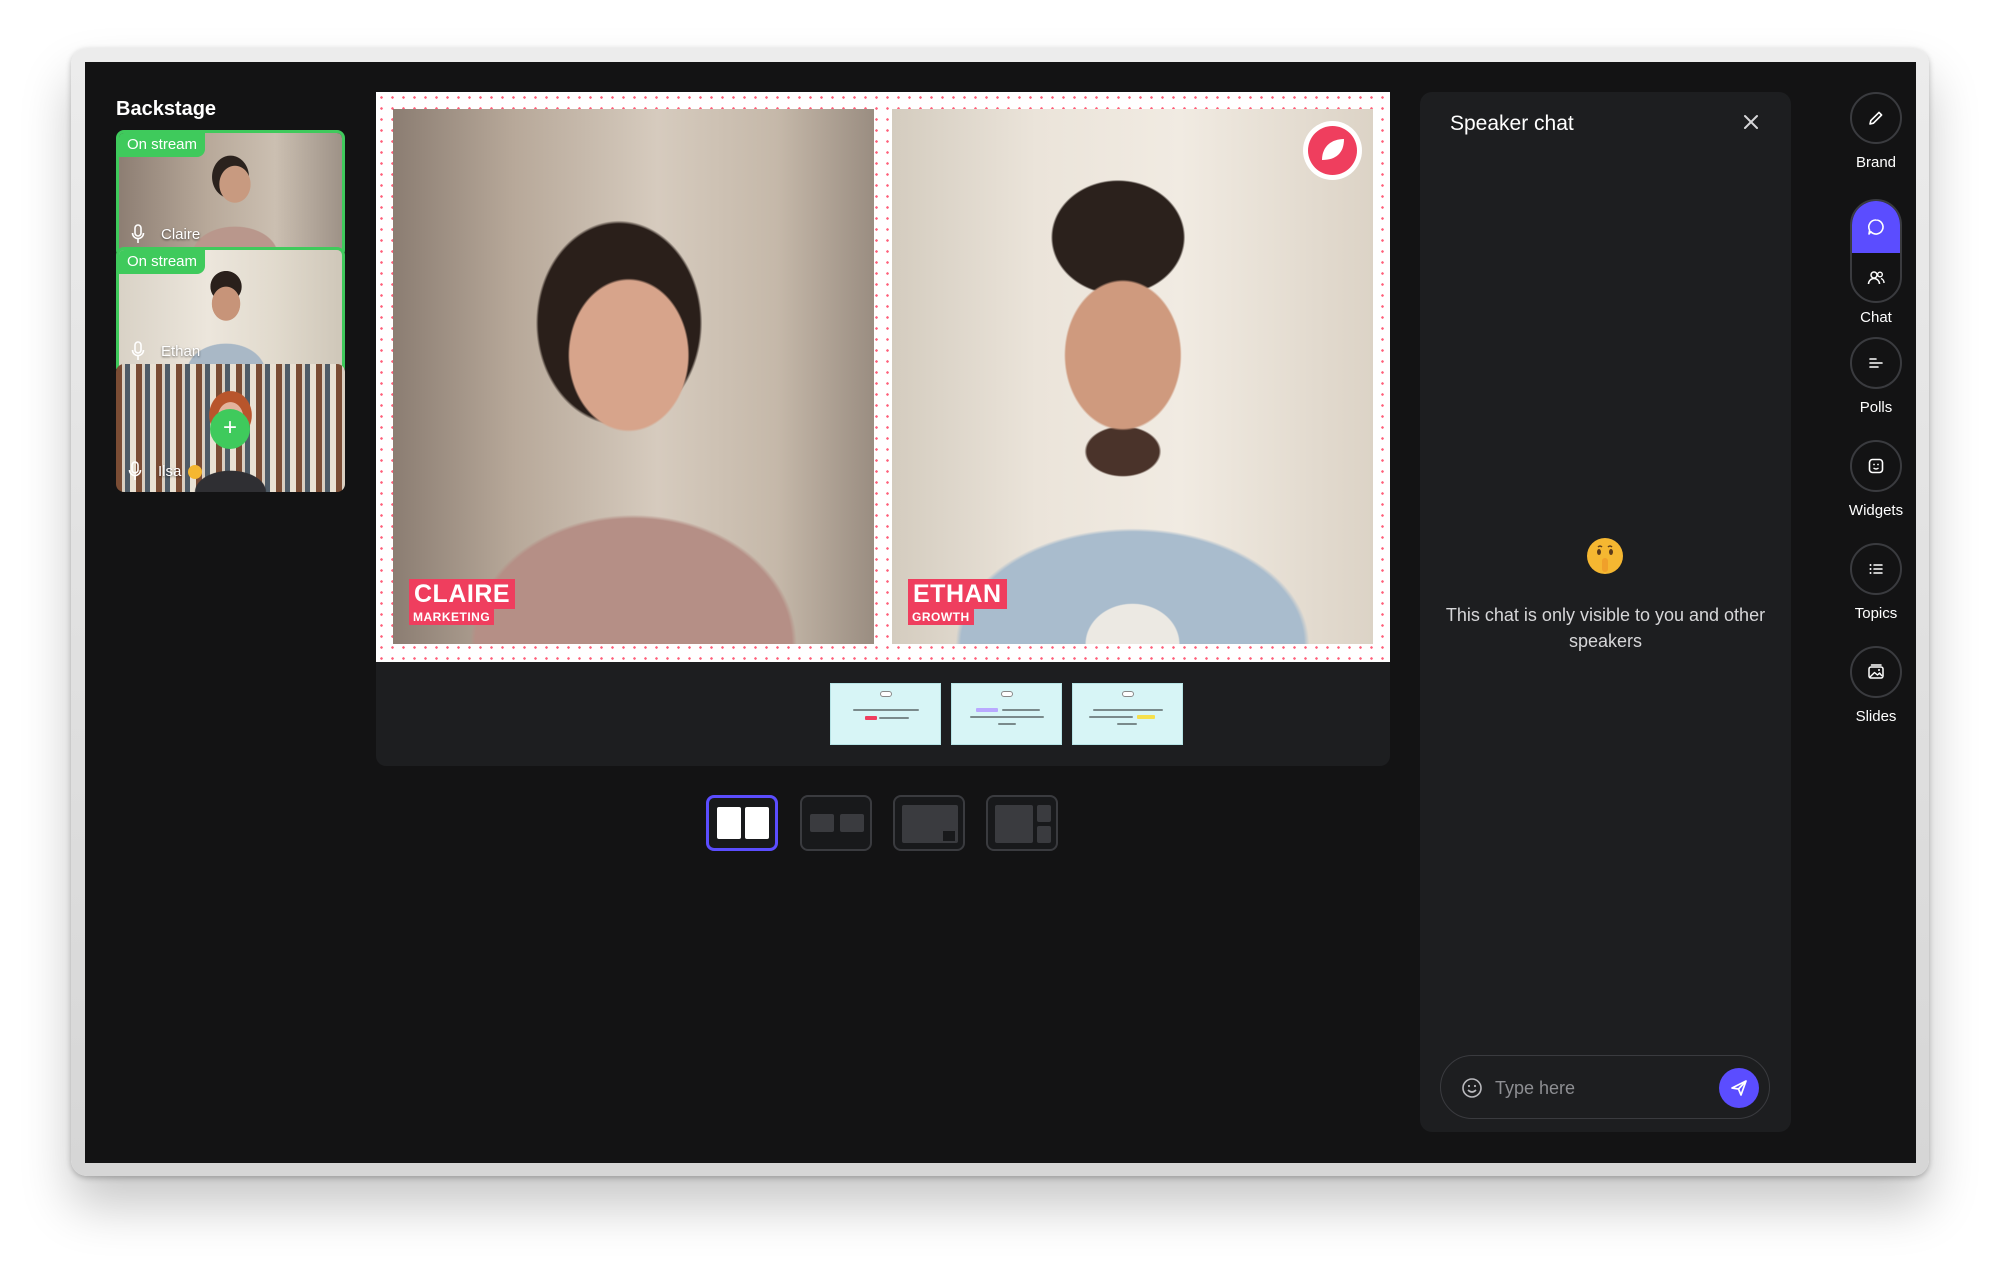 The width and height of the screenshot is (2000, 1272). What do you see at coordinates (1472, 1088) in the screenshot?
I see `emoji-picker-icon` at bounding box center [1472, 1088].